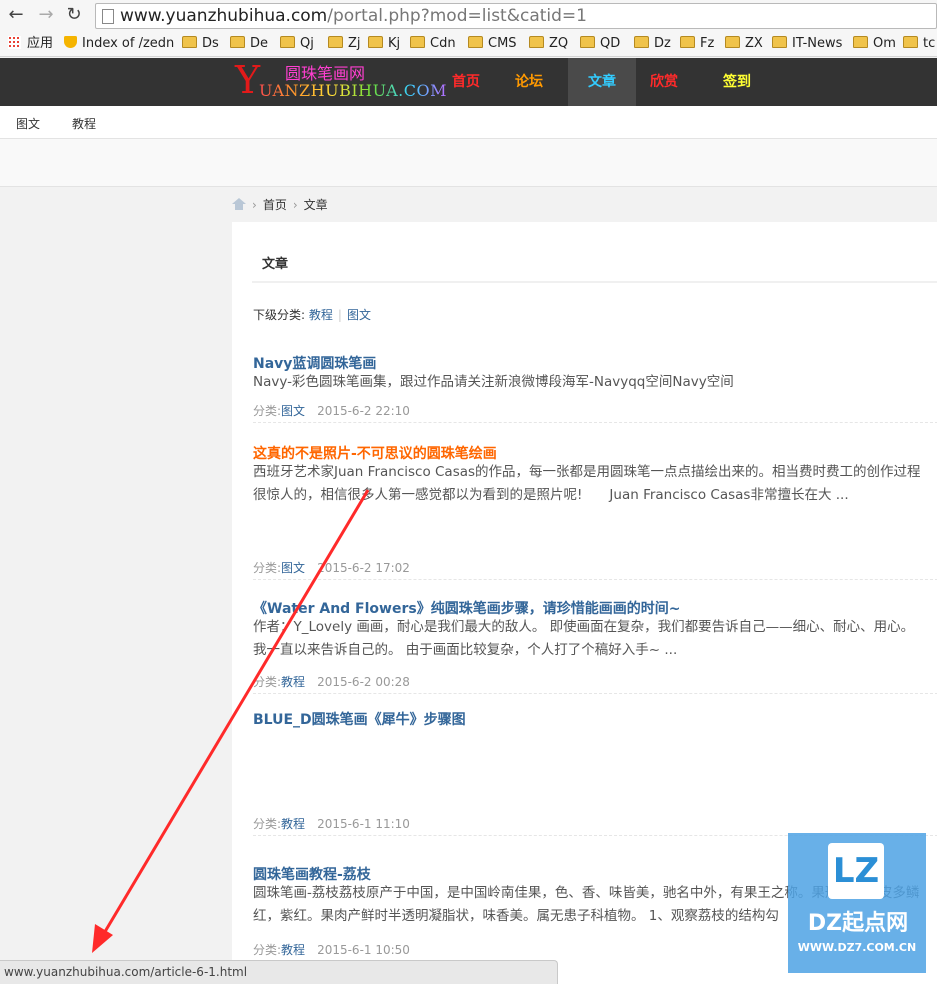 This screenshot has height=984, width=937. Describe the element at coordinates (594, 282) in the screenshot. I see `title-divider` at that location.